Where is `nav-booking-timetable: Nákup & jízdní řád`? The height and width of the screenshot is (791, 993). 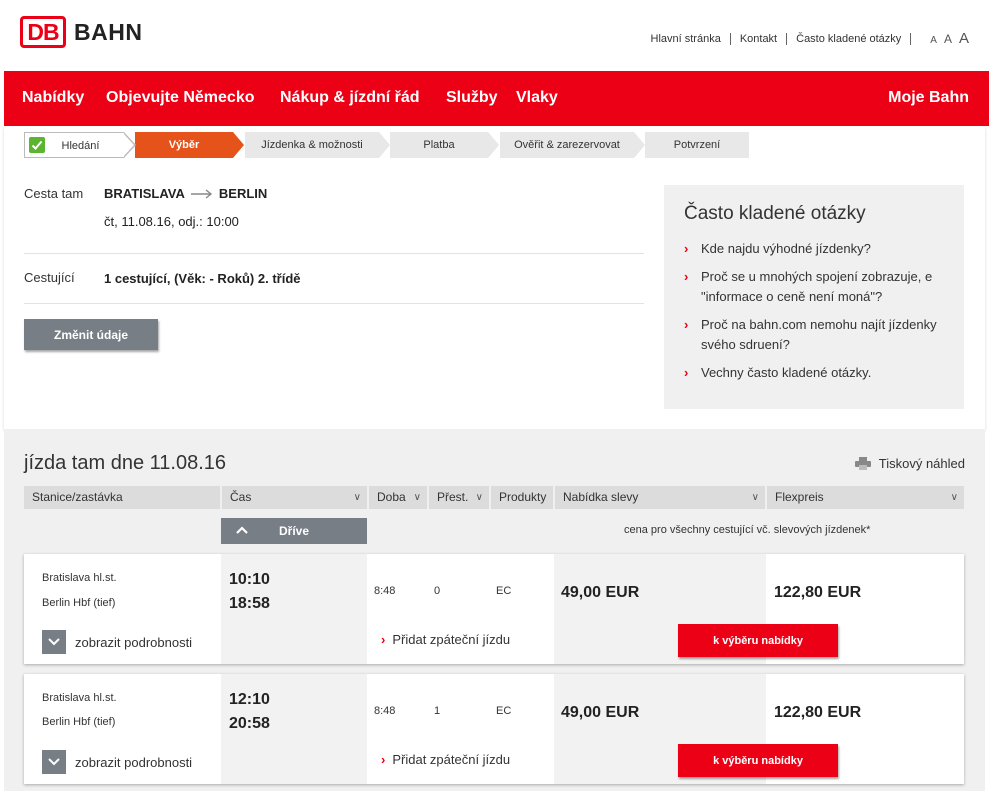
nav-booking-timetable: Nákup & jízdní řád is located at coordinates (350, 98).